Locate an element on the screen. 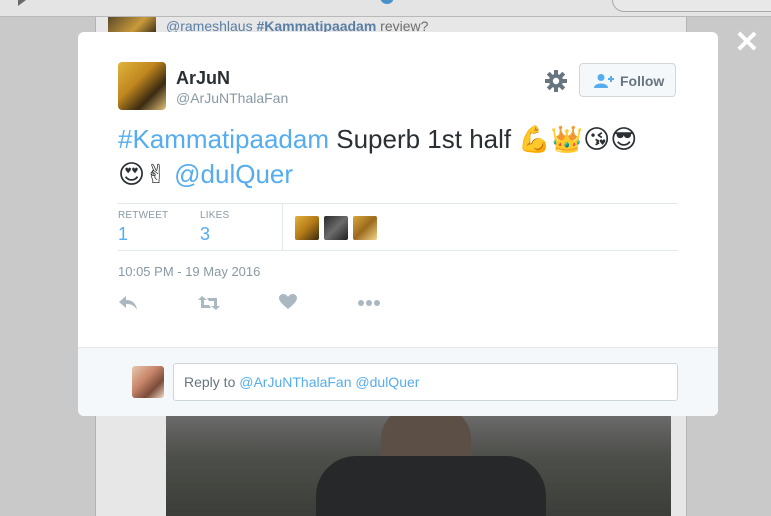 The width and height of the screenshot is (771, 516). current-user-avatar is located at coordinates (148, 382).